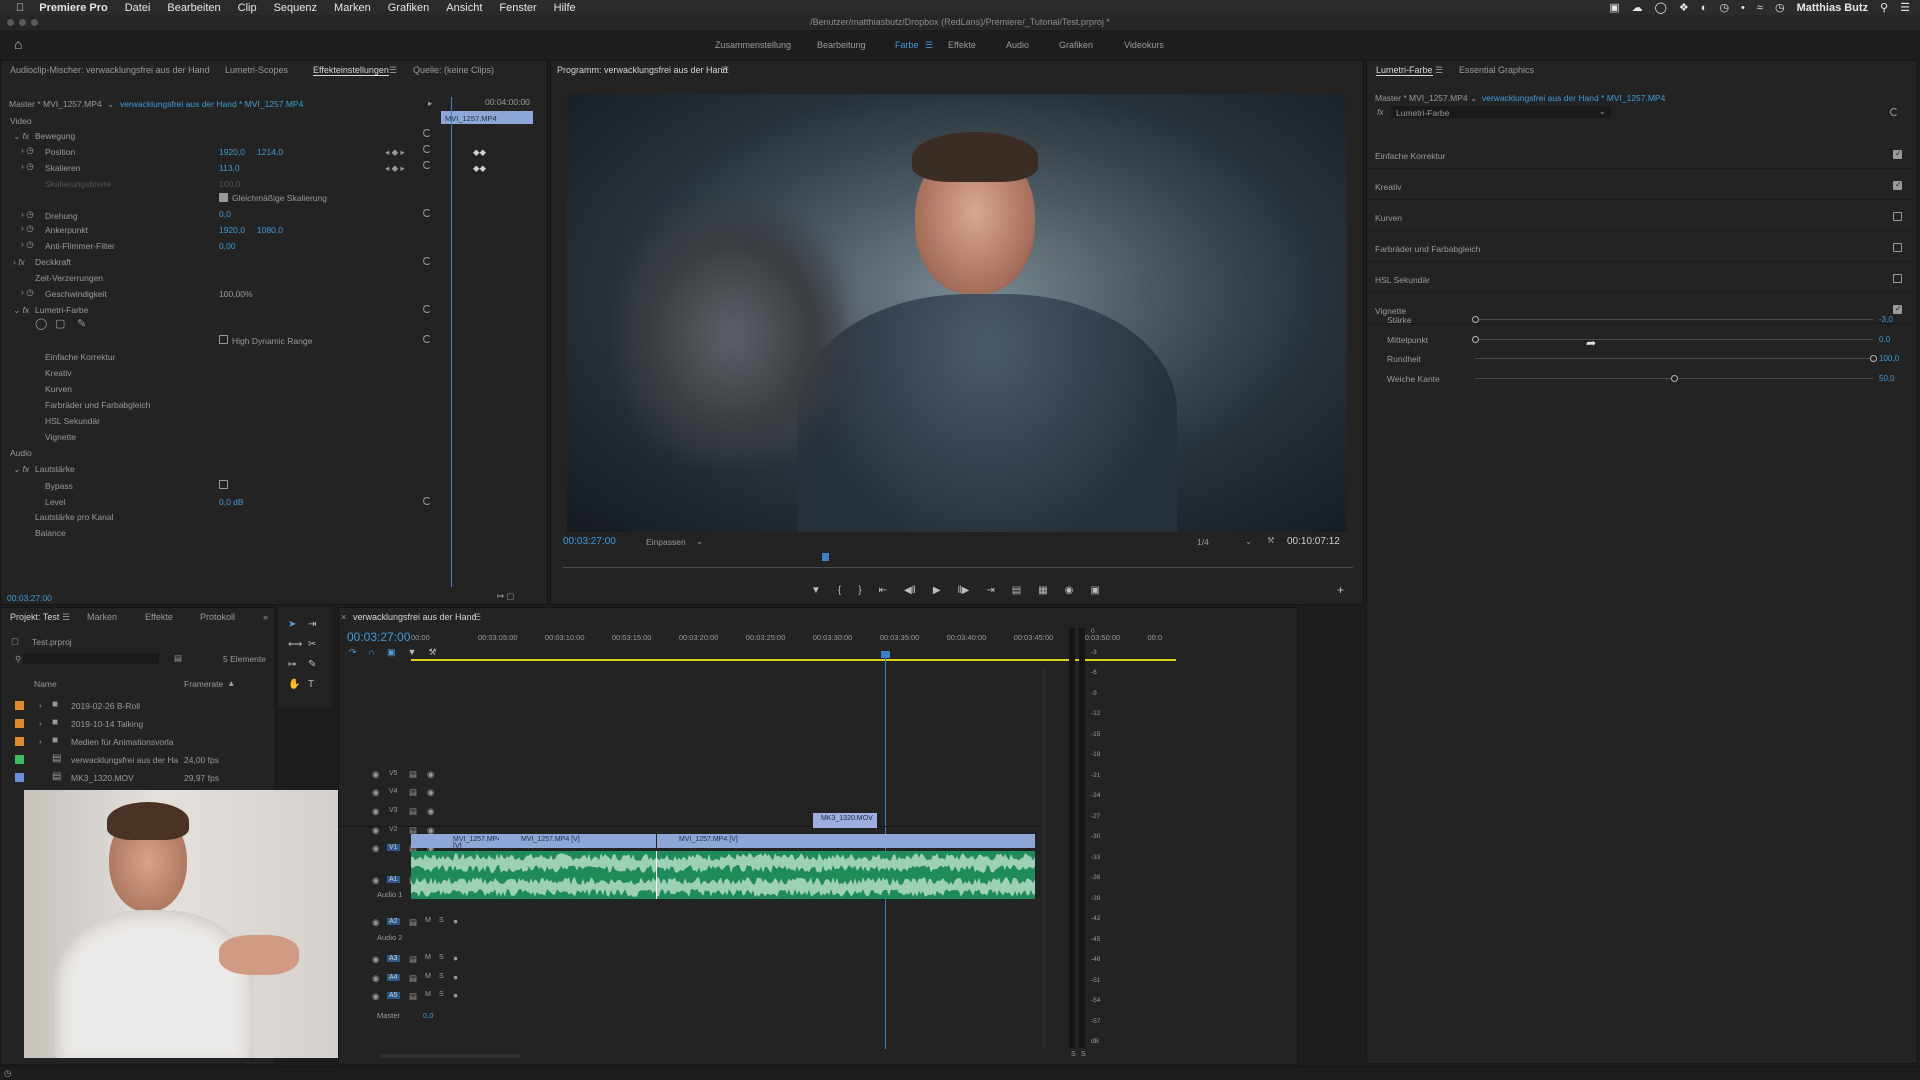 The image size is (1920, 1080). What do you see at coordinates (312, 644) in the screenshot?
I see `razor-tool-icon: ✂` at bounding box center [312, 644].